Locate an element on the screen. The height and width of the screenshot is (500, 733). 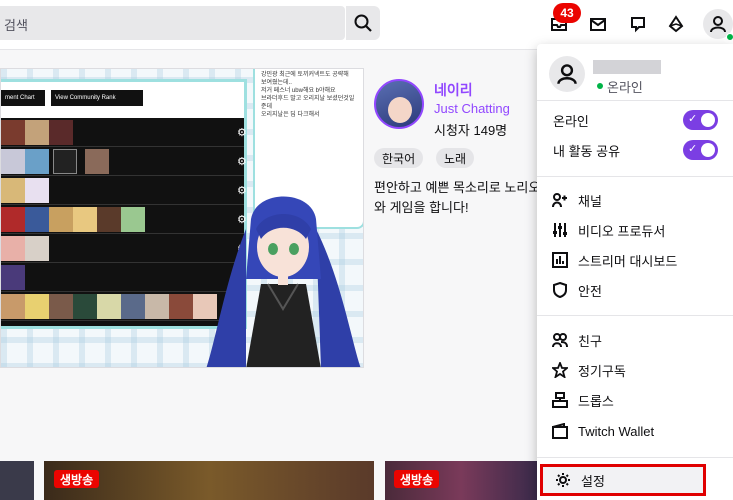
stream-thumbnail is located at coordinates (17, 480).